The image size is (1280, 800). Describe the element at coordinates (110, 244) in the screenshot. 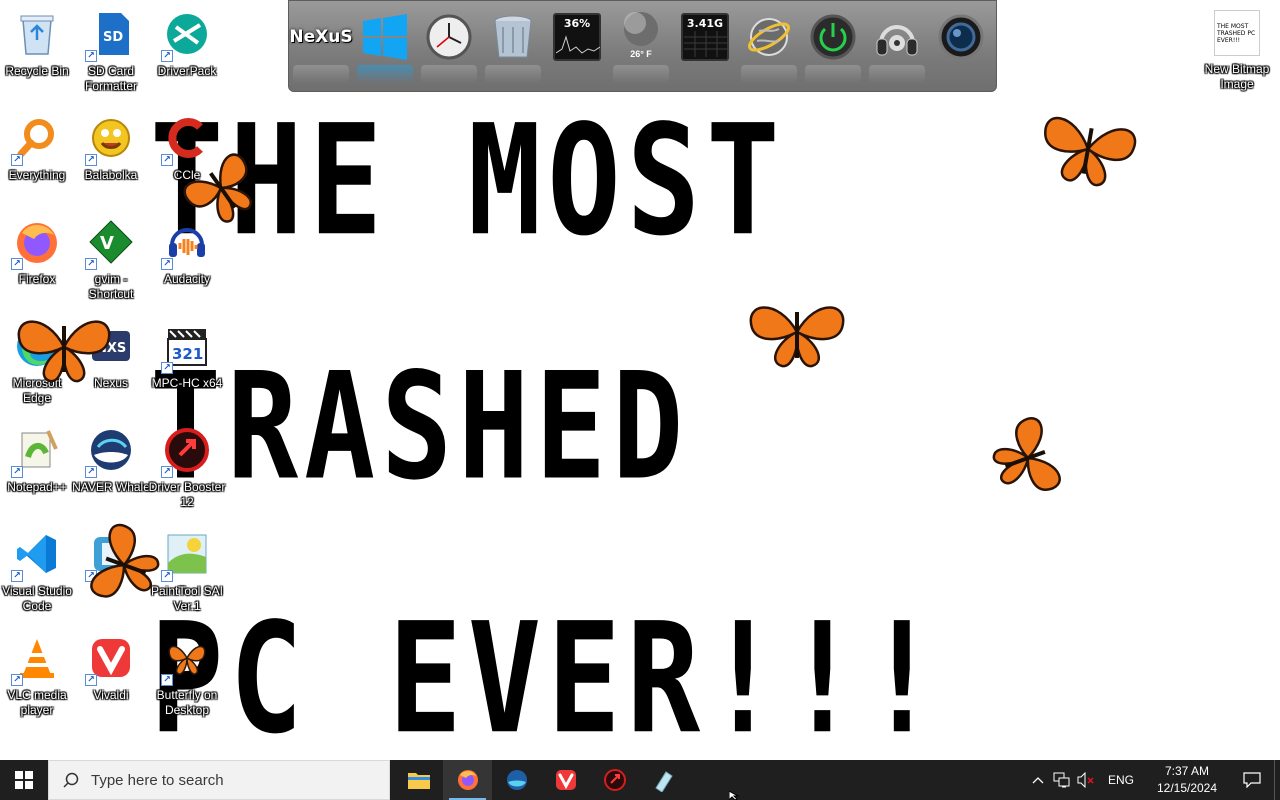

I see `vim-icon: V ↗` at that location.